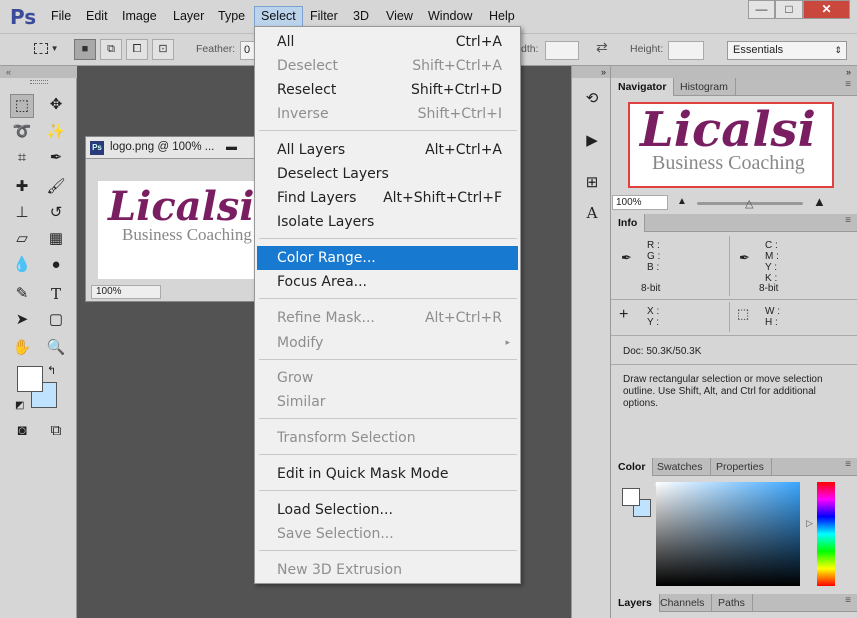 The width and height of the screenshot is (857, 618). Describe the element at coordinates (163, 49) in the screenshot. I see `intersect-selection-button: ⊡` at that location.